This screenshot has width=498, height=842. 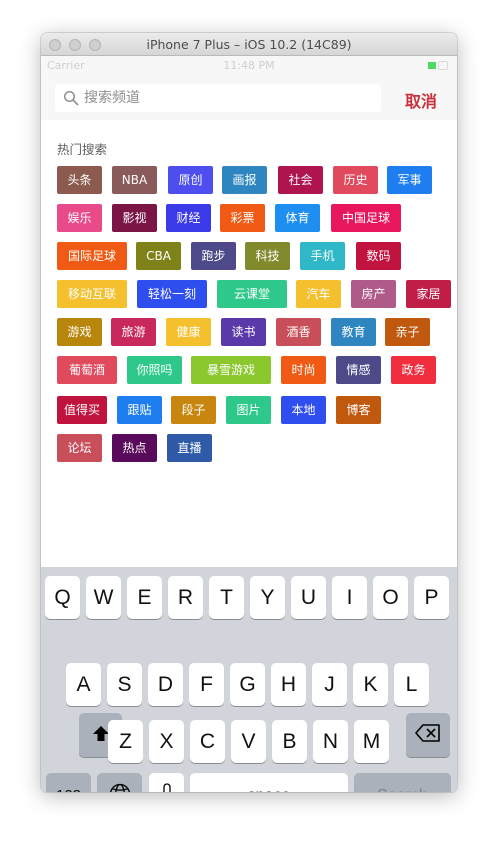 I want to click on backspace-icon, so click(x=427, y=733).